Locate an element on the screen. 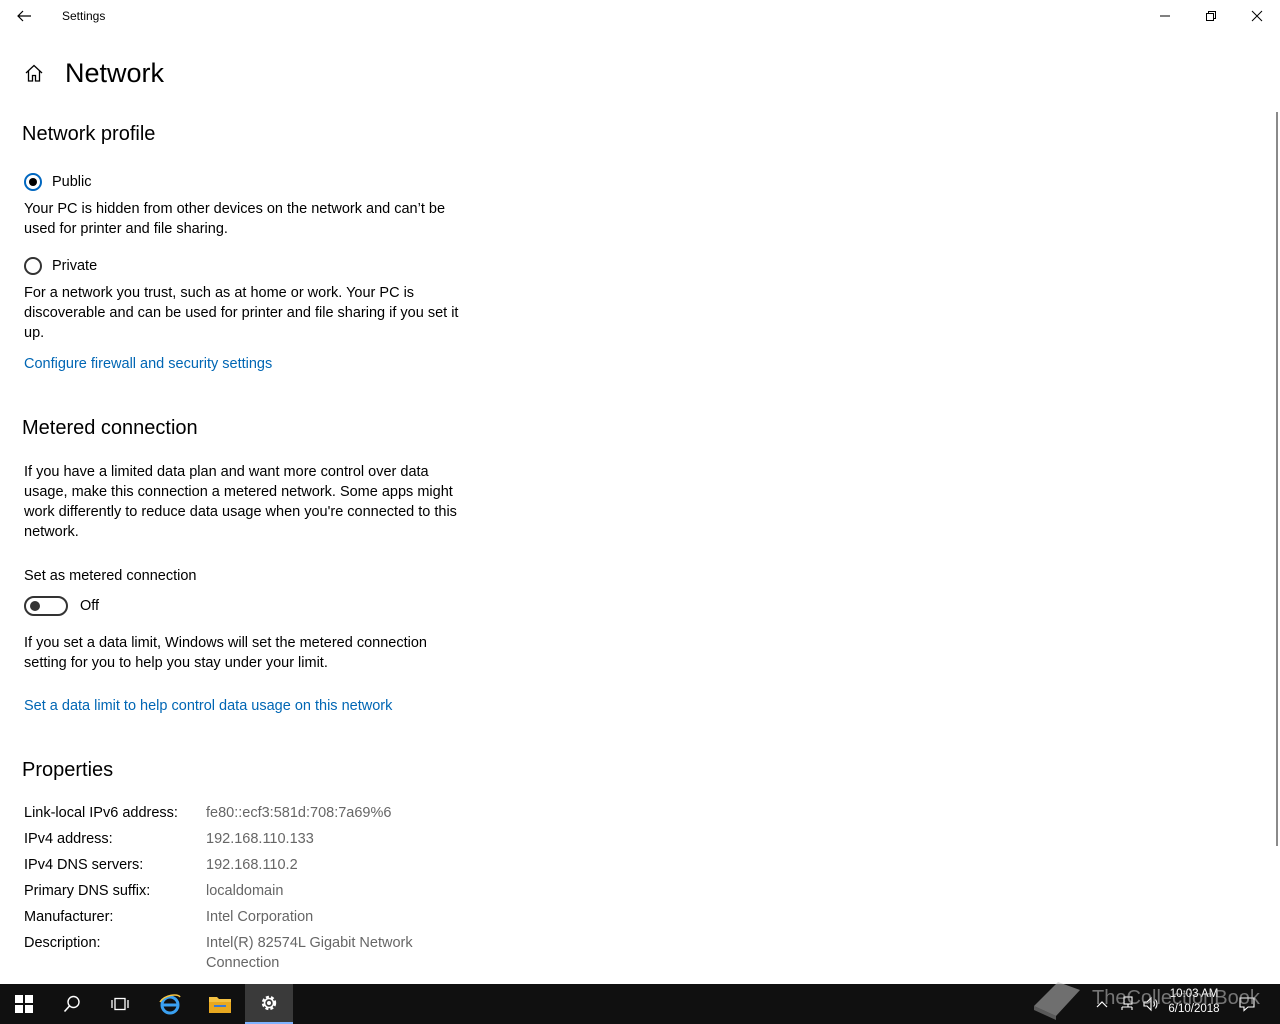 The image size is (1280, 1024). minimize-icon is located at coordinates (1165, 16).